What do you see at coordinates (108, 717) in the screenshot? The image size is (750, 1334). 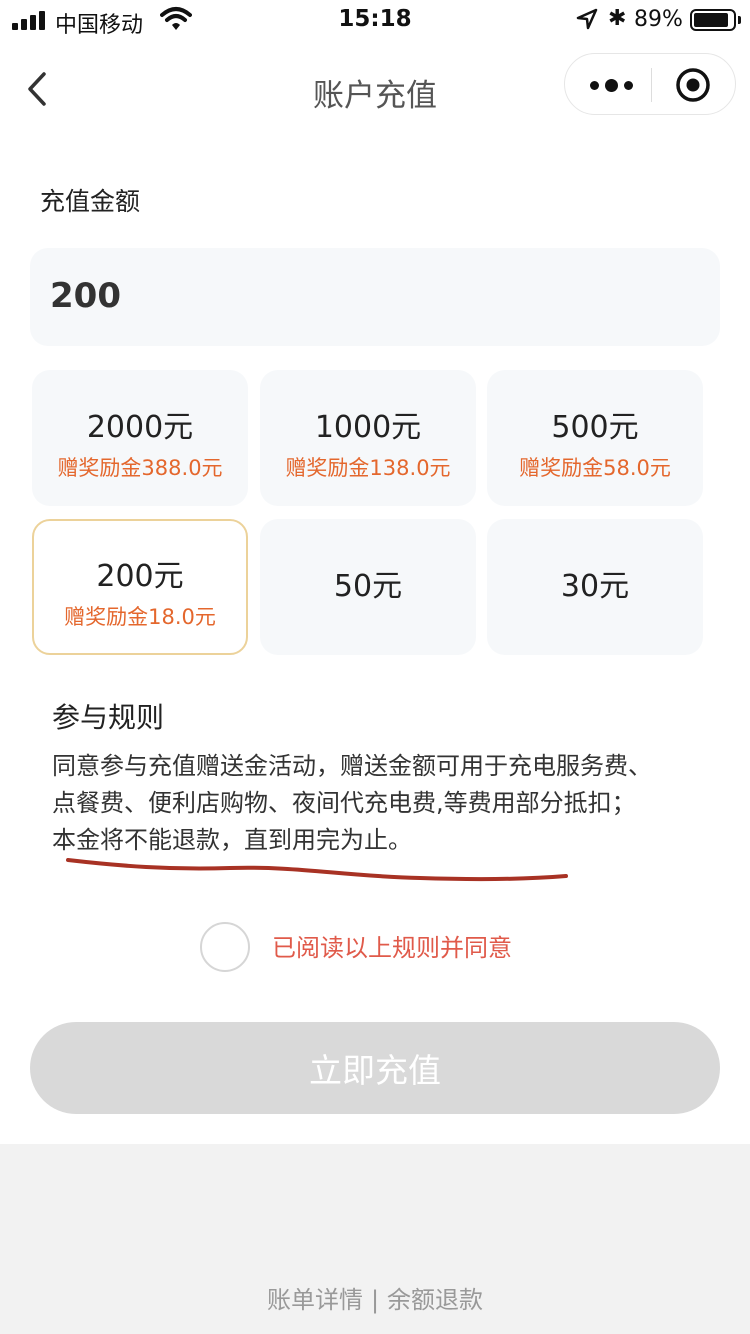 I see `rules-title: 参与规则` at bounding box center [108, 717].